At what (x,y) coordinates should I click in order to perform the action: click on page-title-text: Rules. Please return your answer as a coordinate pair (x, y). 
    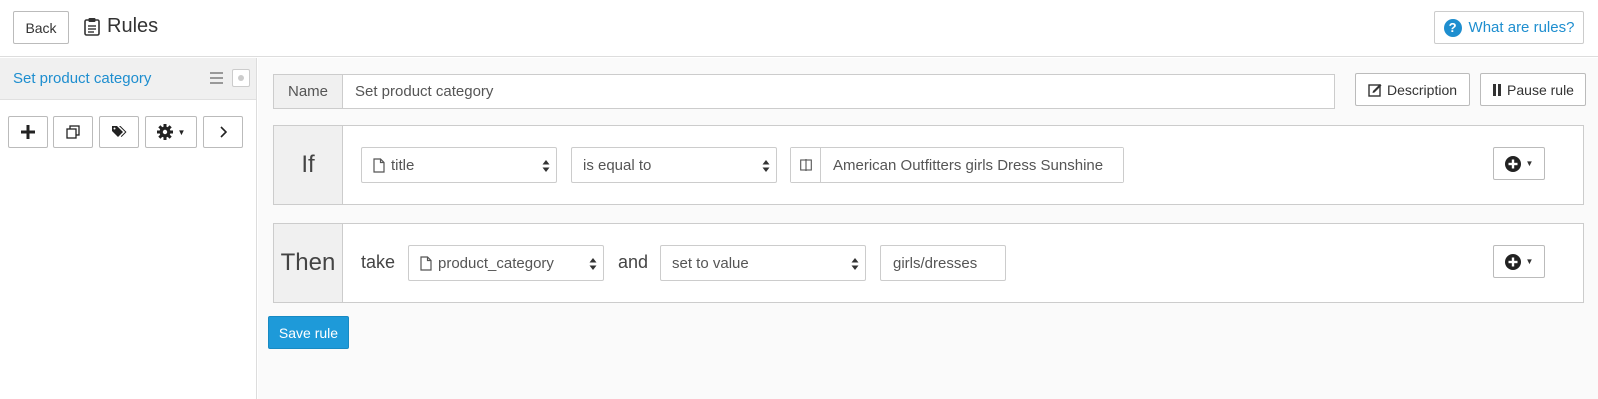
    Looking at the image, I should click on (133, 26).